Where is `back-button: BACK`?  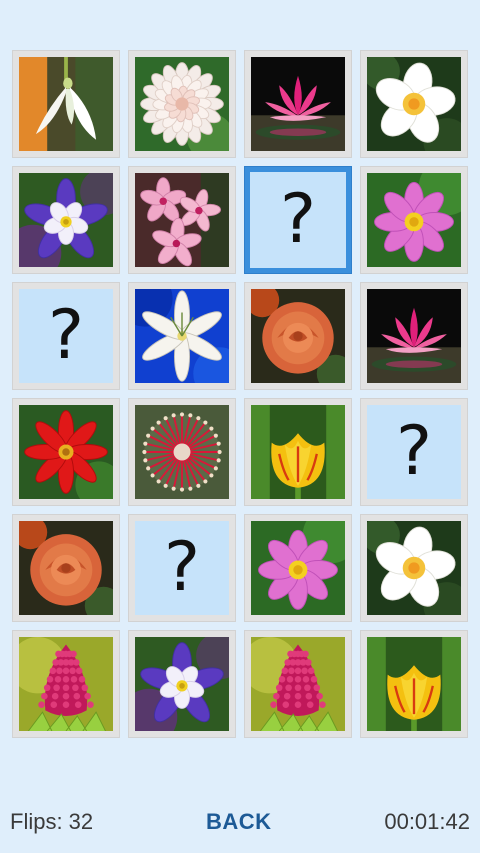
back-button: BACK is located at coordinates (239, 822).